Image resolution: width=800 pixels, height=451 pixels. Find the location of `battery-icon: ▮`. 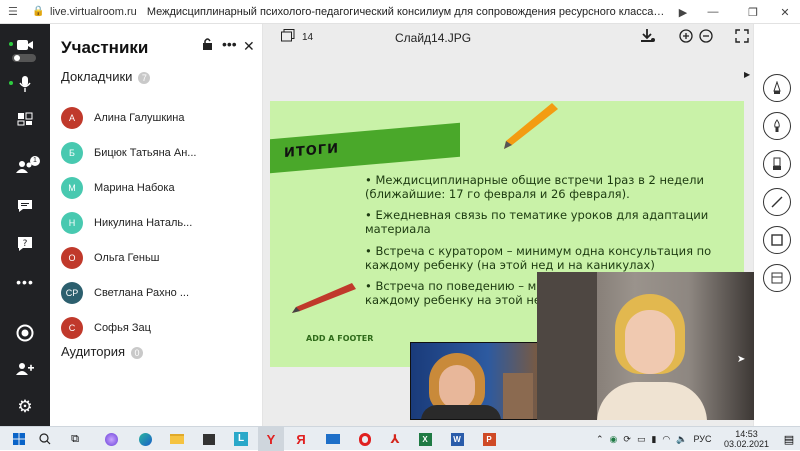

battery-icon: ▮ is located at coordinates (653, 439).